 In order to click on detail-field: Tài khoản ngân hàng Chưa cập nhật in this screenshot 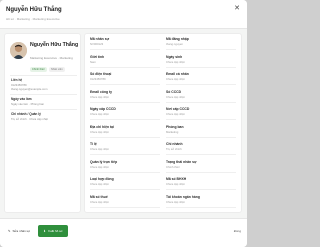, I will do `click(201, 203)`.